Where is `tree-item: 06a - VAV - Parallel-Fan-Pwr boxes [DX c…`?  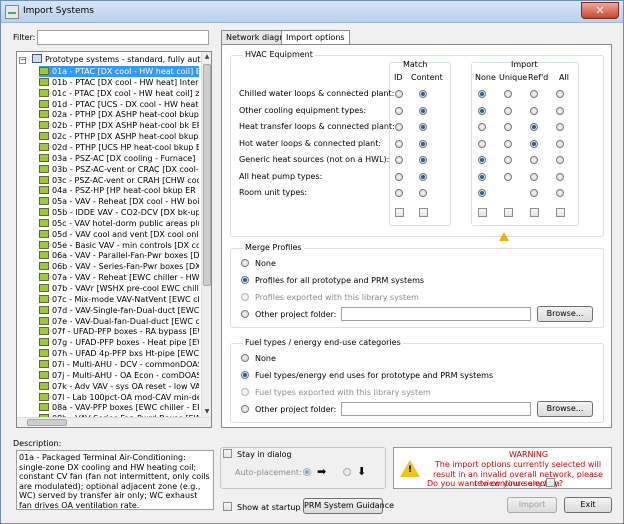
tree-item: 06a - VAV - Parallel-Fan-Pwr boxes [DX c… is located at coordinates (119, 255).